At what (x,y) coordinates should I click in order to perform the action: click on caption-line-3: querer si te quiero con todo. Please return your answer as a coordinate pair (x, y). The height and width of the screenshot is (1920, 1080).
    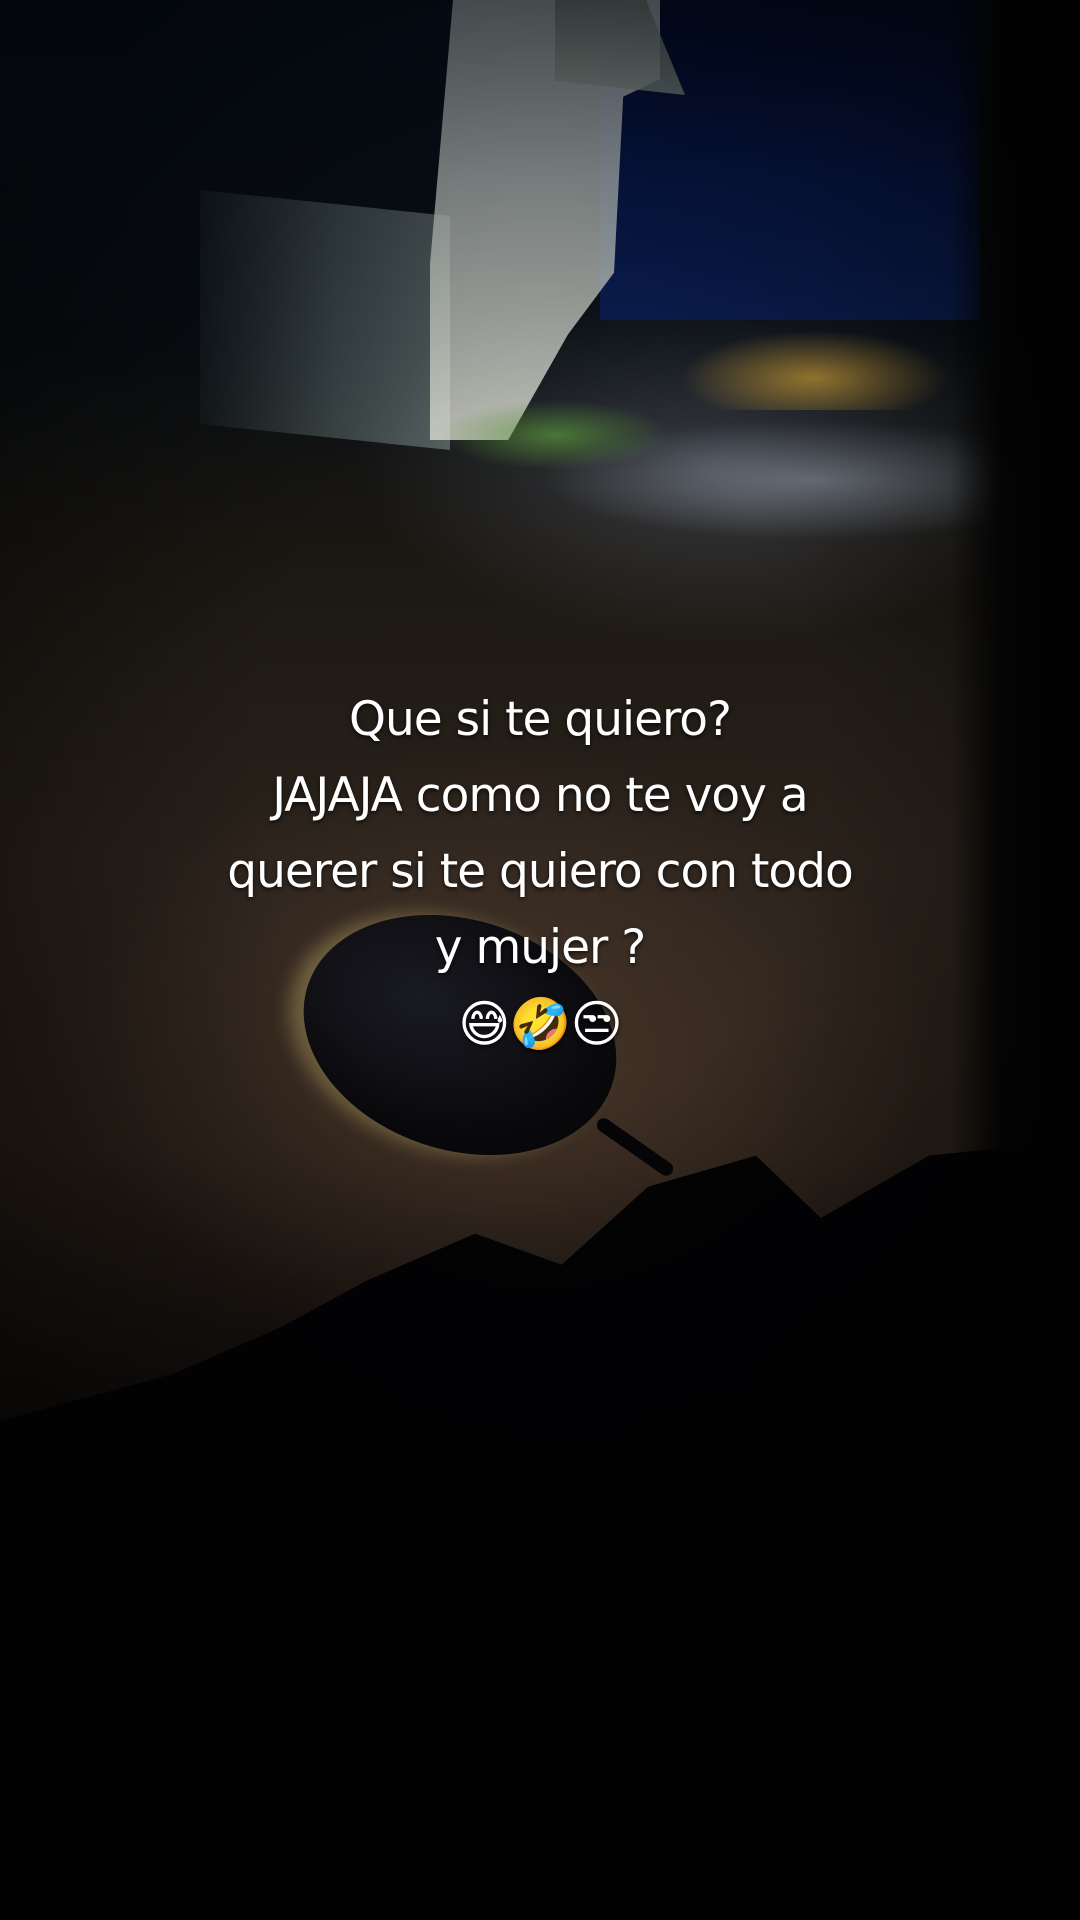
    Looking at the image, I should click on (540, 871).